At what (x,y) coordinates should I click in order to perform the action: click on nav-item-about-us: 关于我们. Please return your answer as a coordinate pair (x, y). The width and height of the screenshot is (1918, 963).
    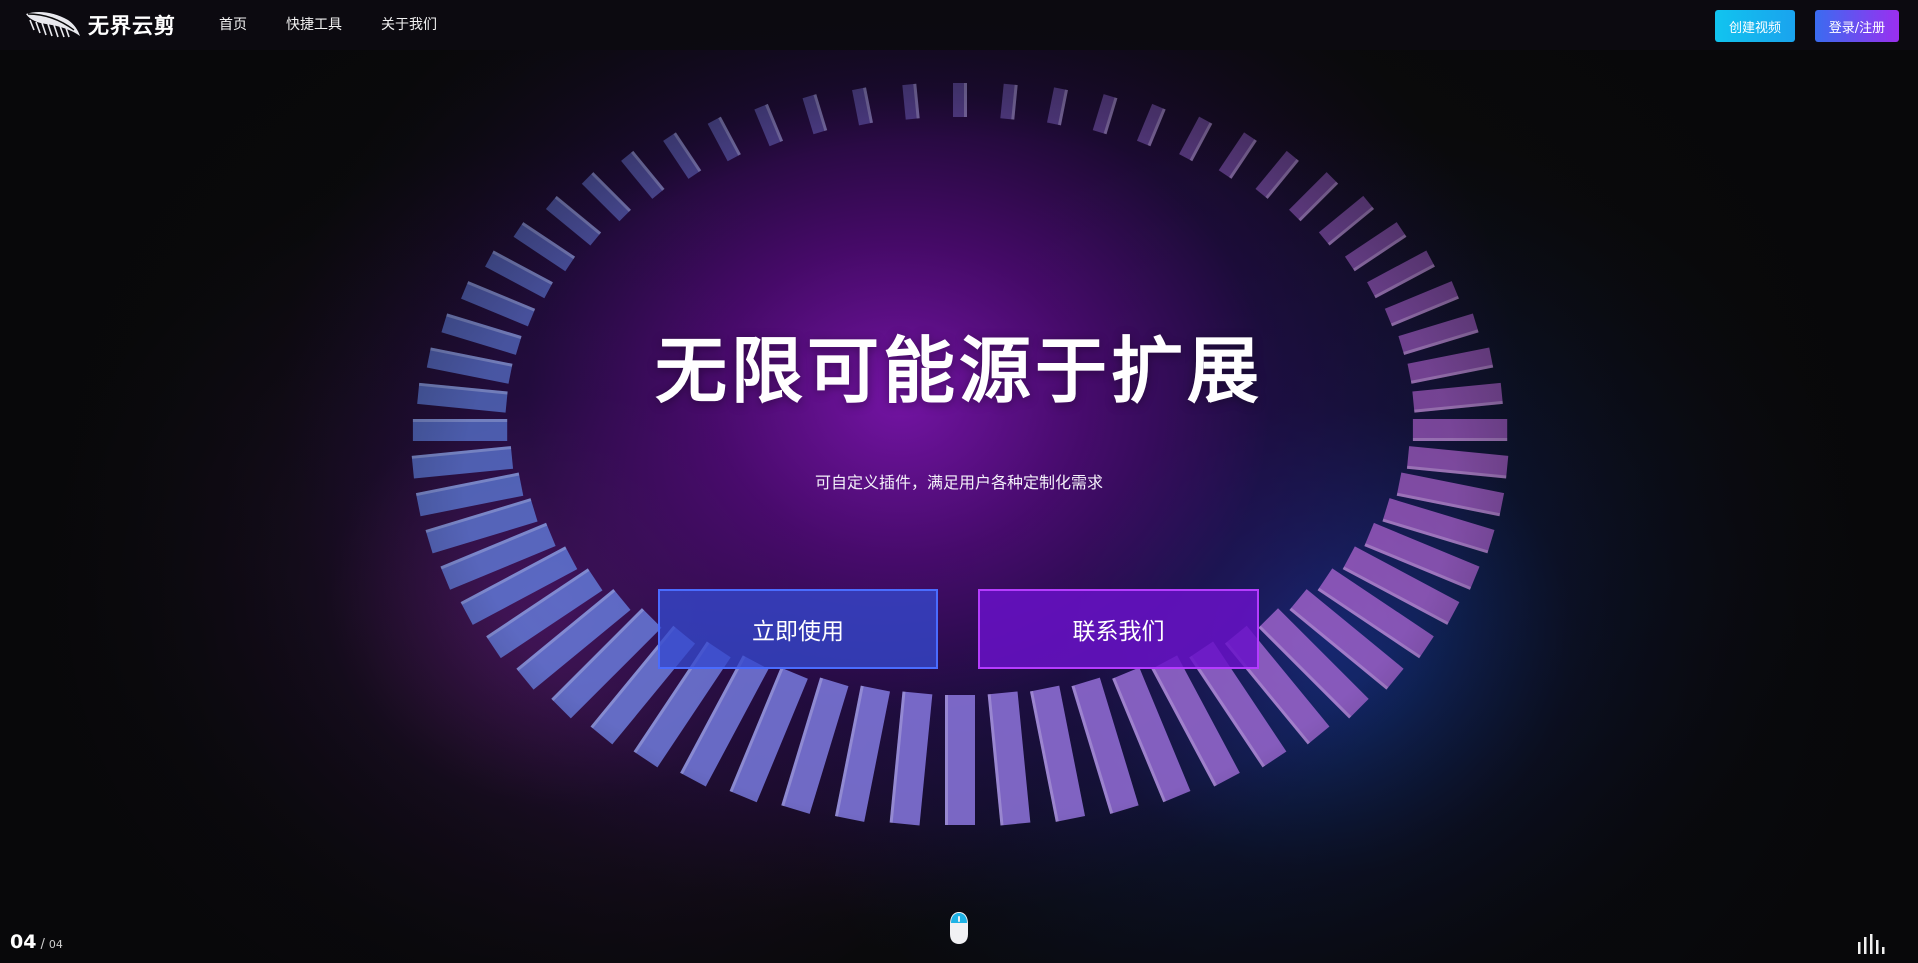
    Looking at the image, I should click on (409, 24).